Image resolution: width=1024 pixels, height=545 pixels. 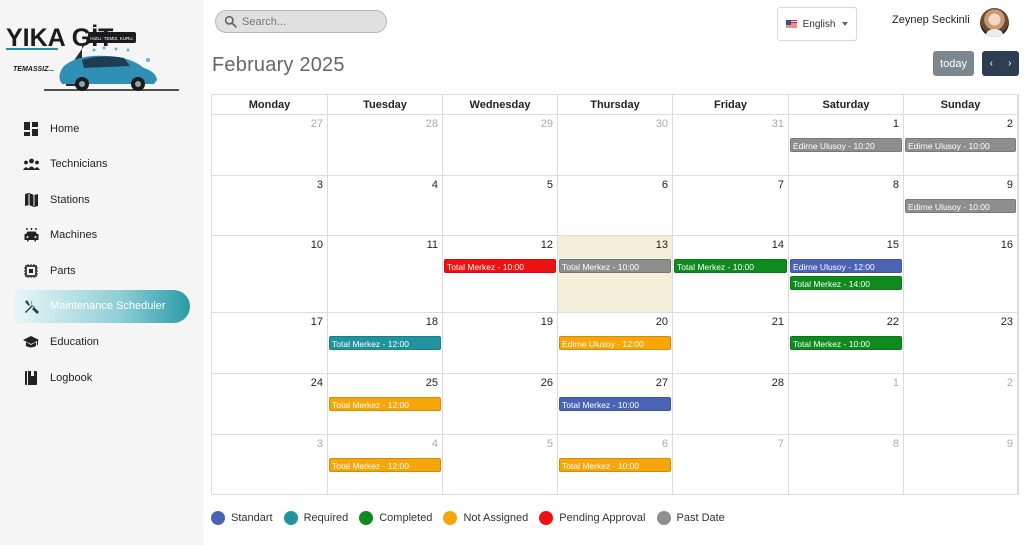 What do you see at coordinates (270, 274) in the screenshot?
I see `day-cell: 10` at bounding box center [270, 274].